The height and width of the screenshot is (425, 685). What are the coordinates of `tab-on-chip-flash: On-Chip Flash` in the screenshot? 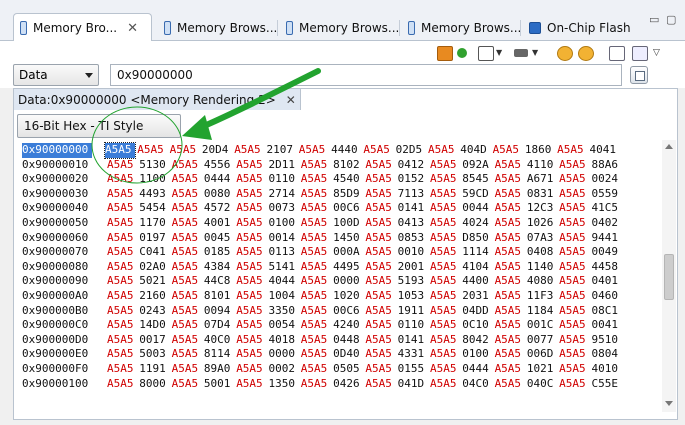 It's located at (577, 27).